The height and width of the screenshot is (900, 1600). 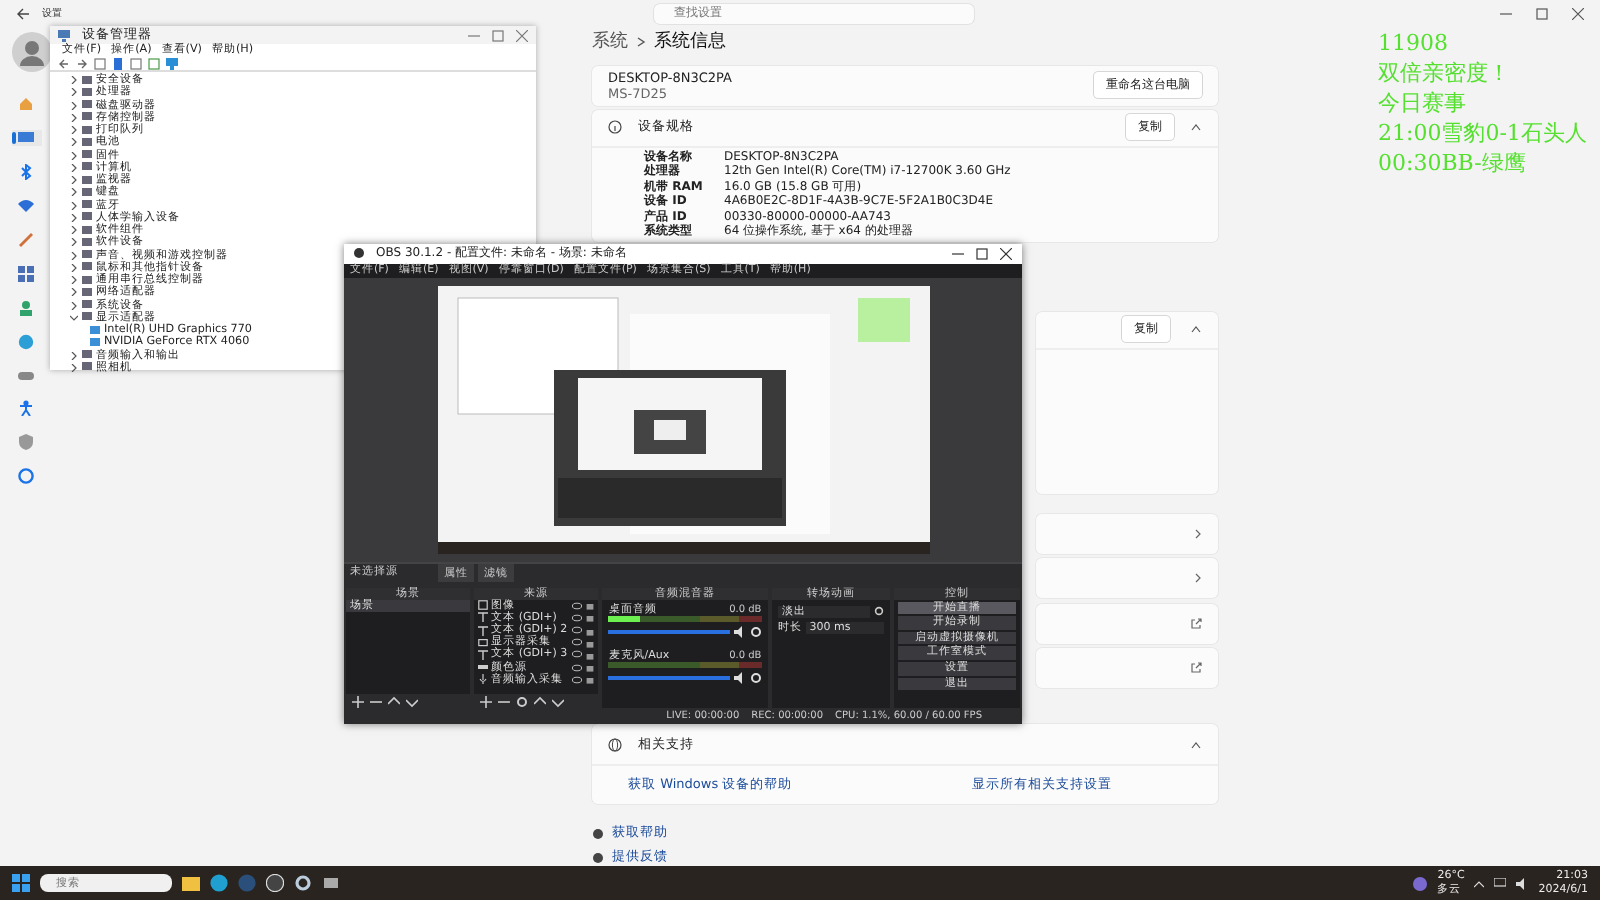 What do you see at coordinates (690, 41) in the screenshot?
I see `page-title: 系统信息` at bounding box center [690, 41].